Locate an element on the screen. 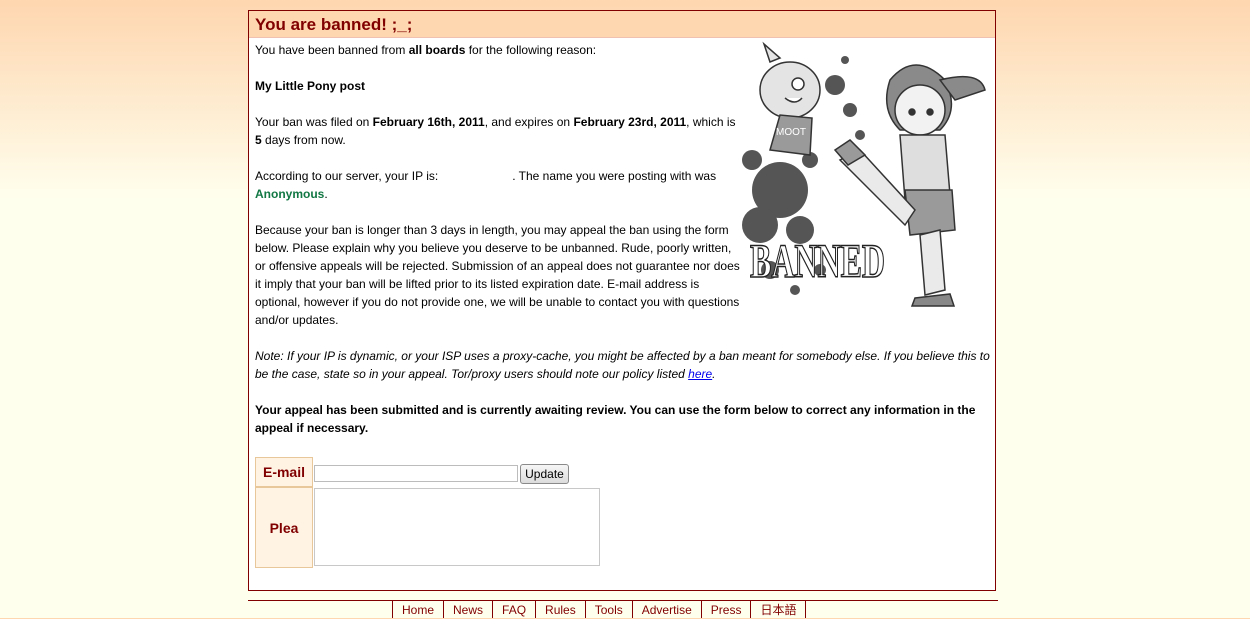 This screenshot has height=619, width=1250. nav-japanese: 日本語 is located at coordinates (778, 609).